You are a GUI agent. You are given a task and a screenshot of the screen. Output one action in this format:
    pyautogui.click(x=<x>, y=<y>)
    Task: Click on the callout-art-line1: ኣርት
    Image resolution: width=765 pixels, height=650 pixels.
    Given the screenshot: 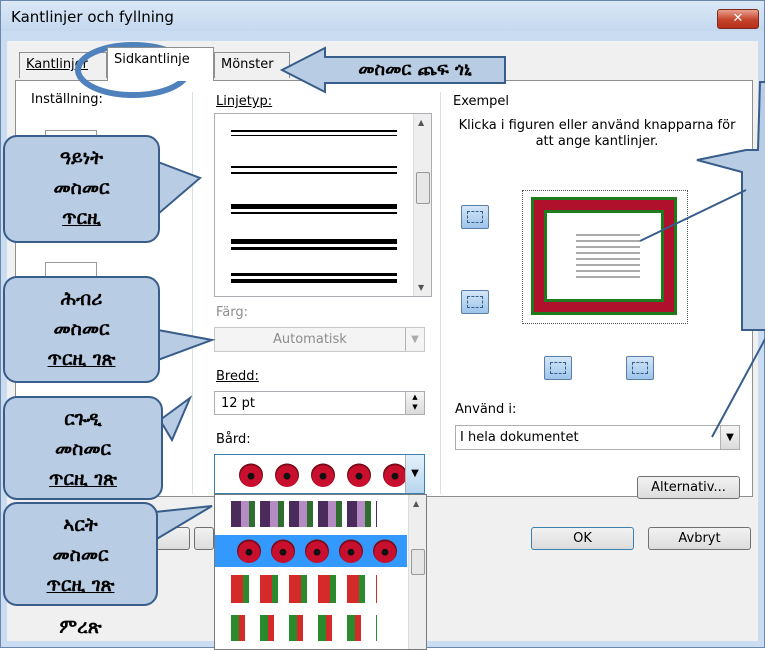 What is the action you would take?
    pyautogui.click(x=80, y=525)
    